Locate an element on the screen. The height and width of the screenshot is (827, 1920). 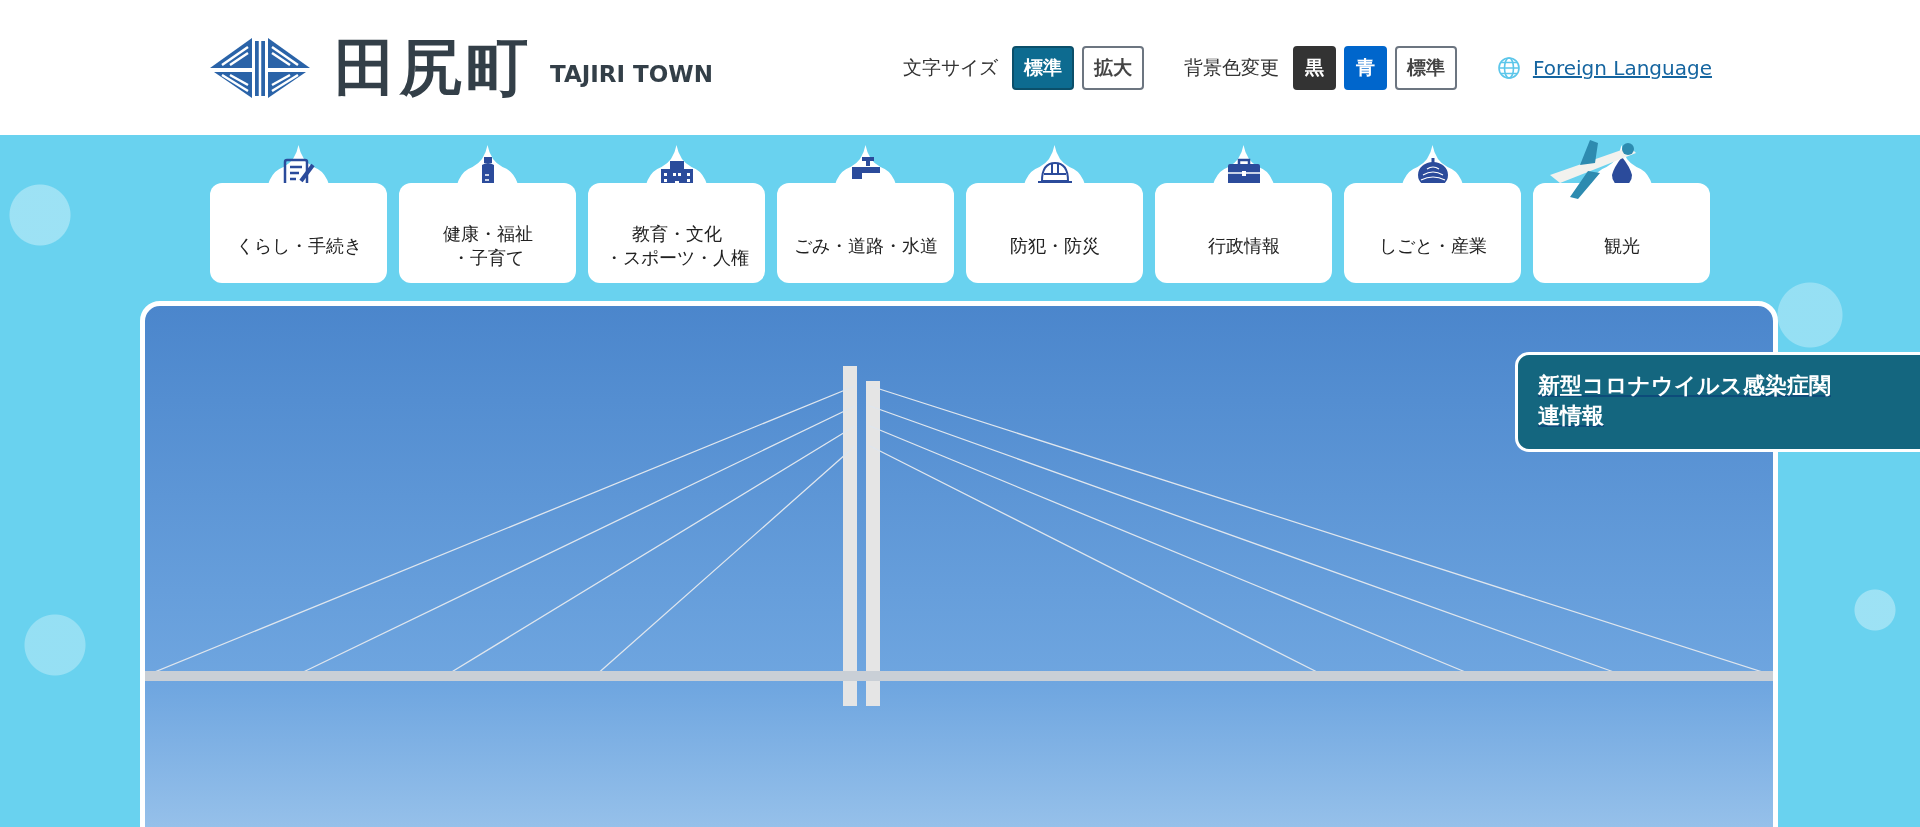
text-size-label: 文字サイズ is located at coordinates (950, 67).